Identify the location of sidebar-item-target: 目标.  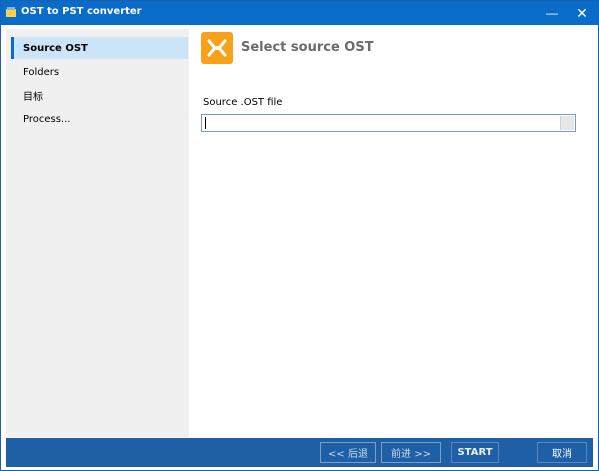
(99, 95).